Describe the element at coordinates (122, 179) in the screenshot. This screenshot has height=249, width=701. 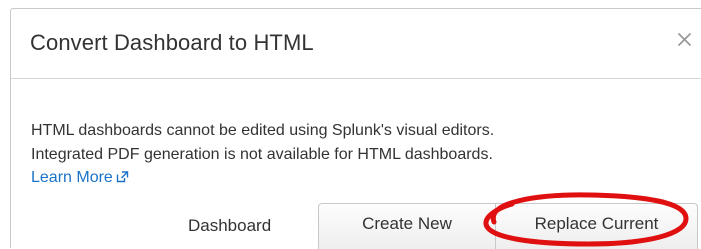
I see `external-link-icon` at that location.